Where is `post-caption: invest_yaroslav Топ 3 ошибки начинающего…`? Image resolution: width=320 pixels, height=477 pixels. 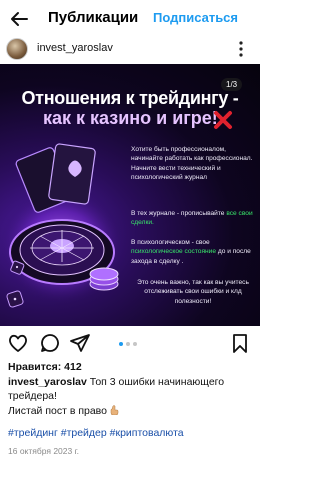 post-caption: invest_yaroslav Топ 3 ошибки начинающего… is located at coordinates (128, 389).